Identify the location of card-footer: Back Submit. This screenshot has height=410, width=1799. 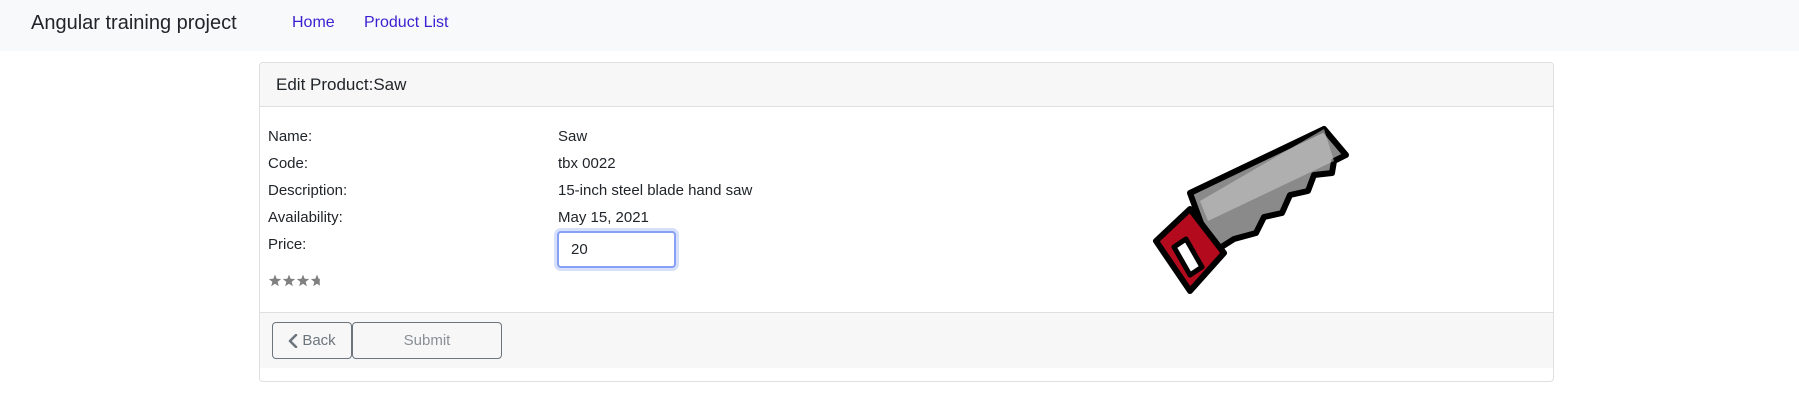
(906, 340).